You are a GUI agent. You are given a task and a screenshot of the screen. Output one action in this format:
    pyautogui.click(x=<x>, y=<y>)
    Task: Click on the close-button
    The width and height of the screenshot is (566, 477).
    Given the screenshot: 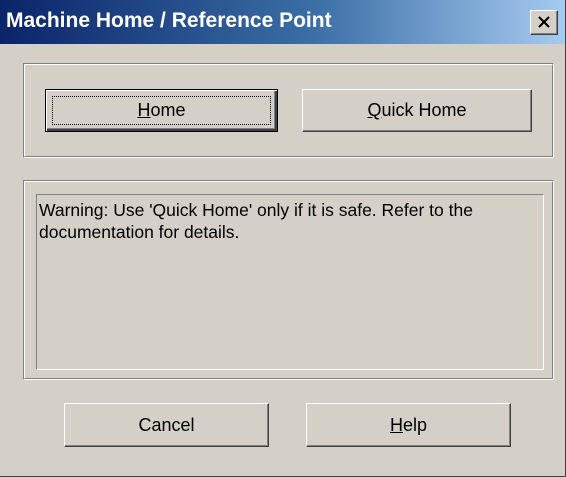 What is the action you would take?
    pyautogui.click(x=544, y=22)
    